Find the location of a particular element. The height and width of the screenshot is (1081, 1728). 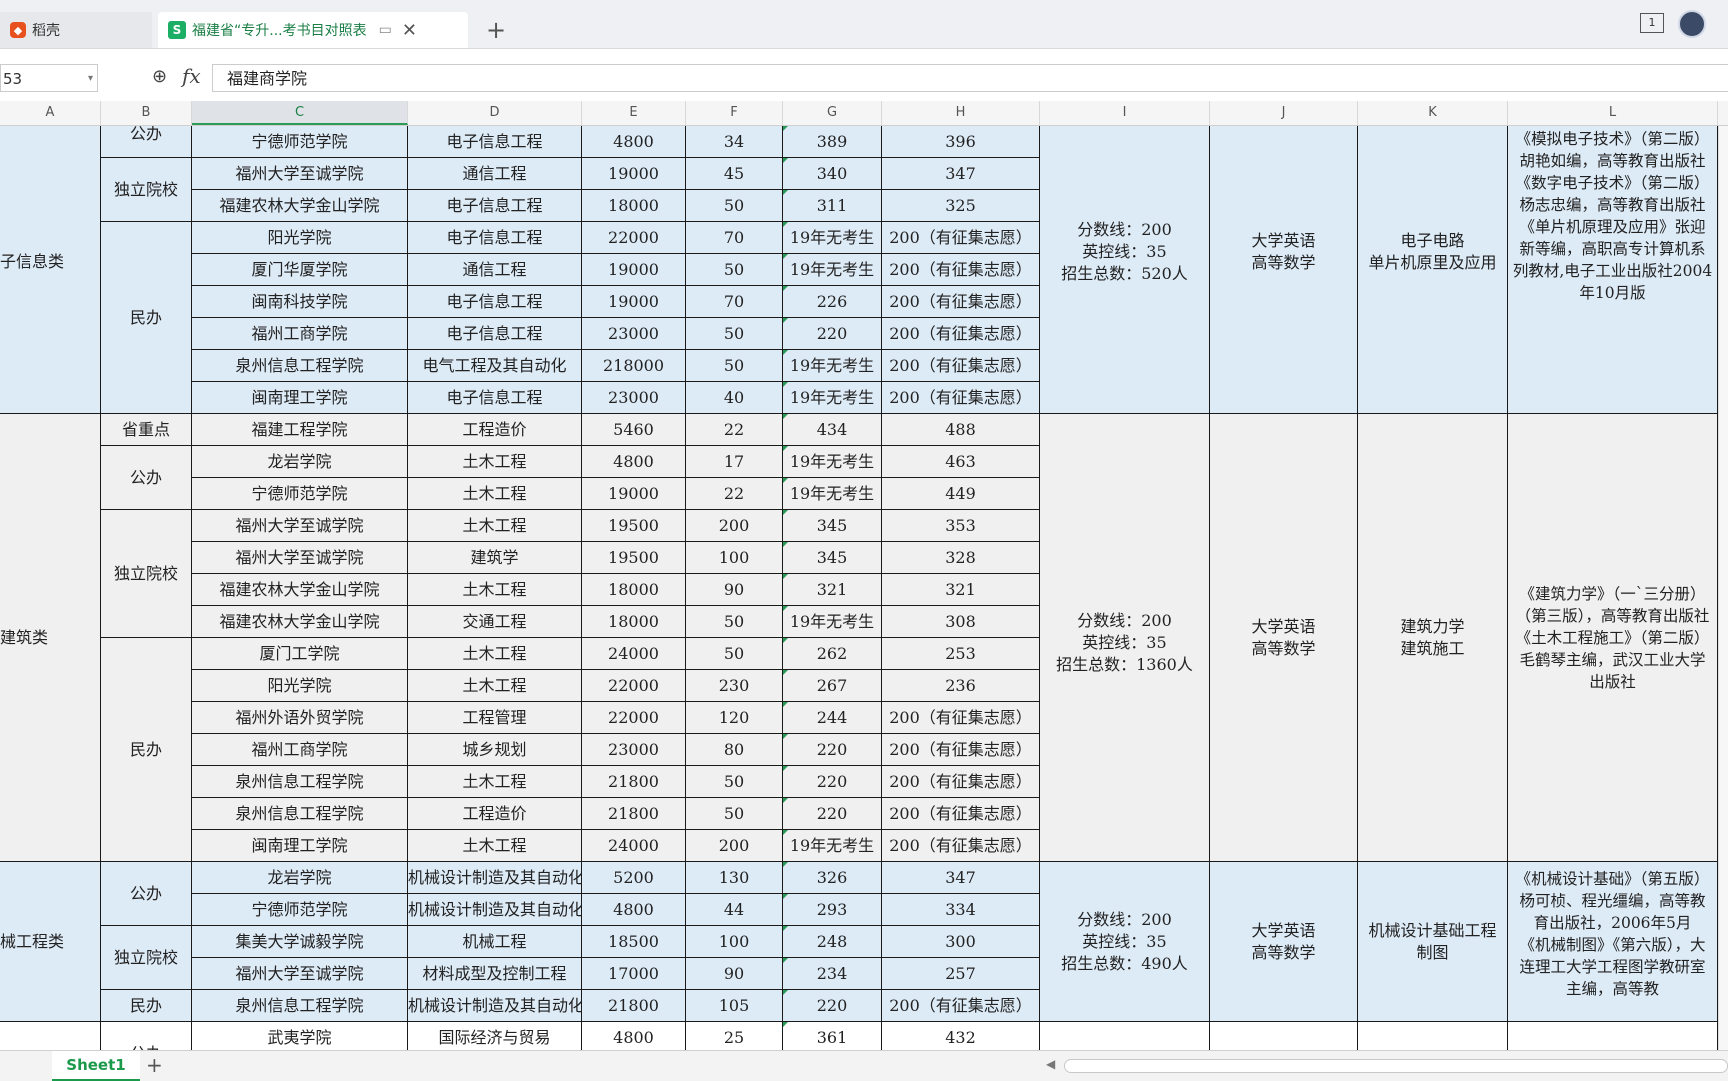

cell-g: 321 is located at coordinates (832, 590).